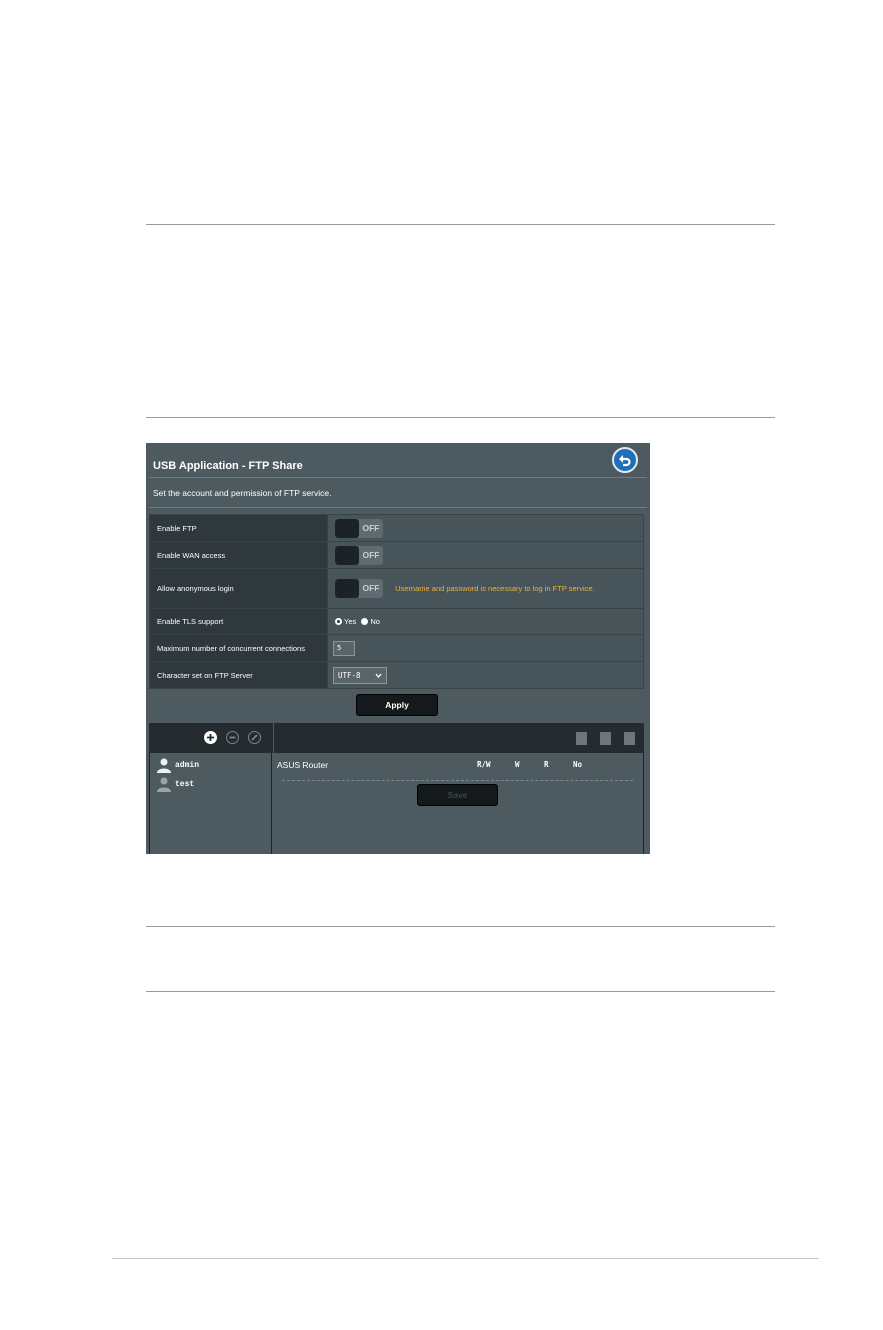 This screenshot has height=1330, width=883. What do you see at coordinates (396, 738) in the screenshot?
I see `account-toolbar` at bounding box center [396, 738].